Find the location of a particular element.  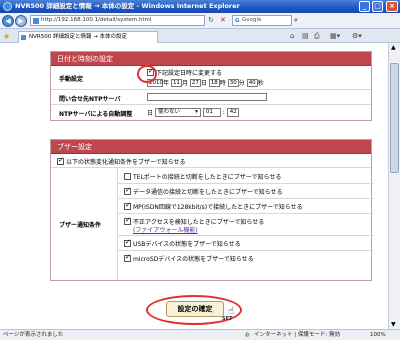

zone-text: インターネット | 保護モード: 無効 is located at coordinates (297, 335).